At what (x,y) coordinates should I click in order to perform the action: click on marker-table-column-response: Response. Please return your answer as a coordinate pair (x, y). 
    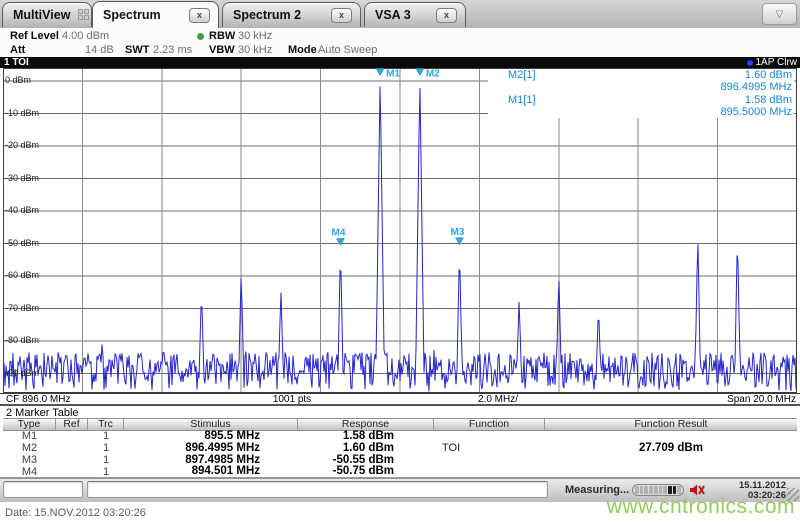
    Looking at the image, I should click on (366, 424).